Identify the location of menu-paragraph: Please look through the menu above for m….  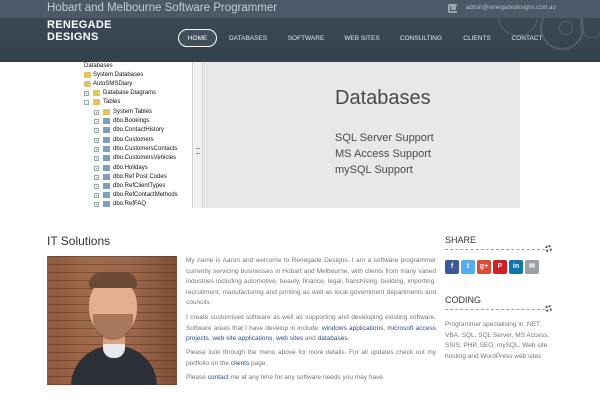
(311, 358).